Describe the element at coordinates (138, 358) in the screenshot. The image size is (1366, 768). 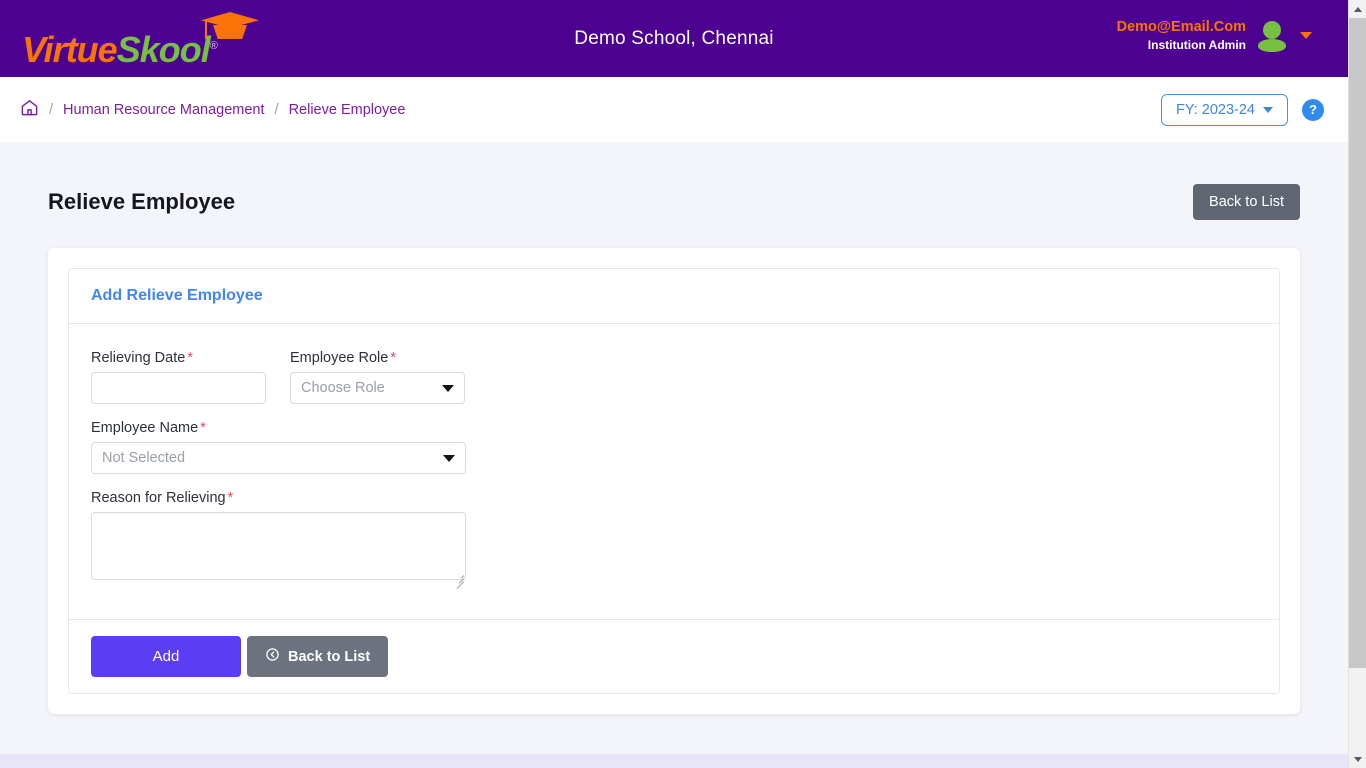
I see `label-text: Relieving Date` at that location.